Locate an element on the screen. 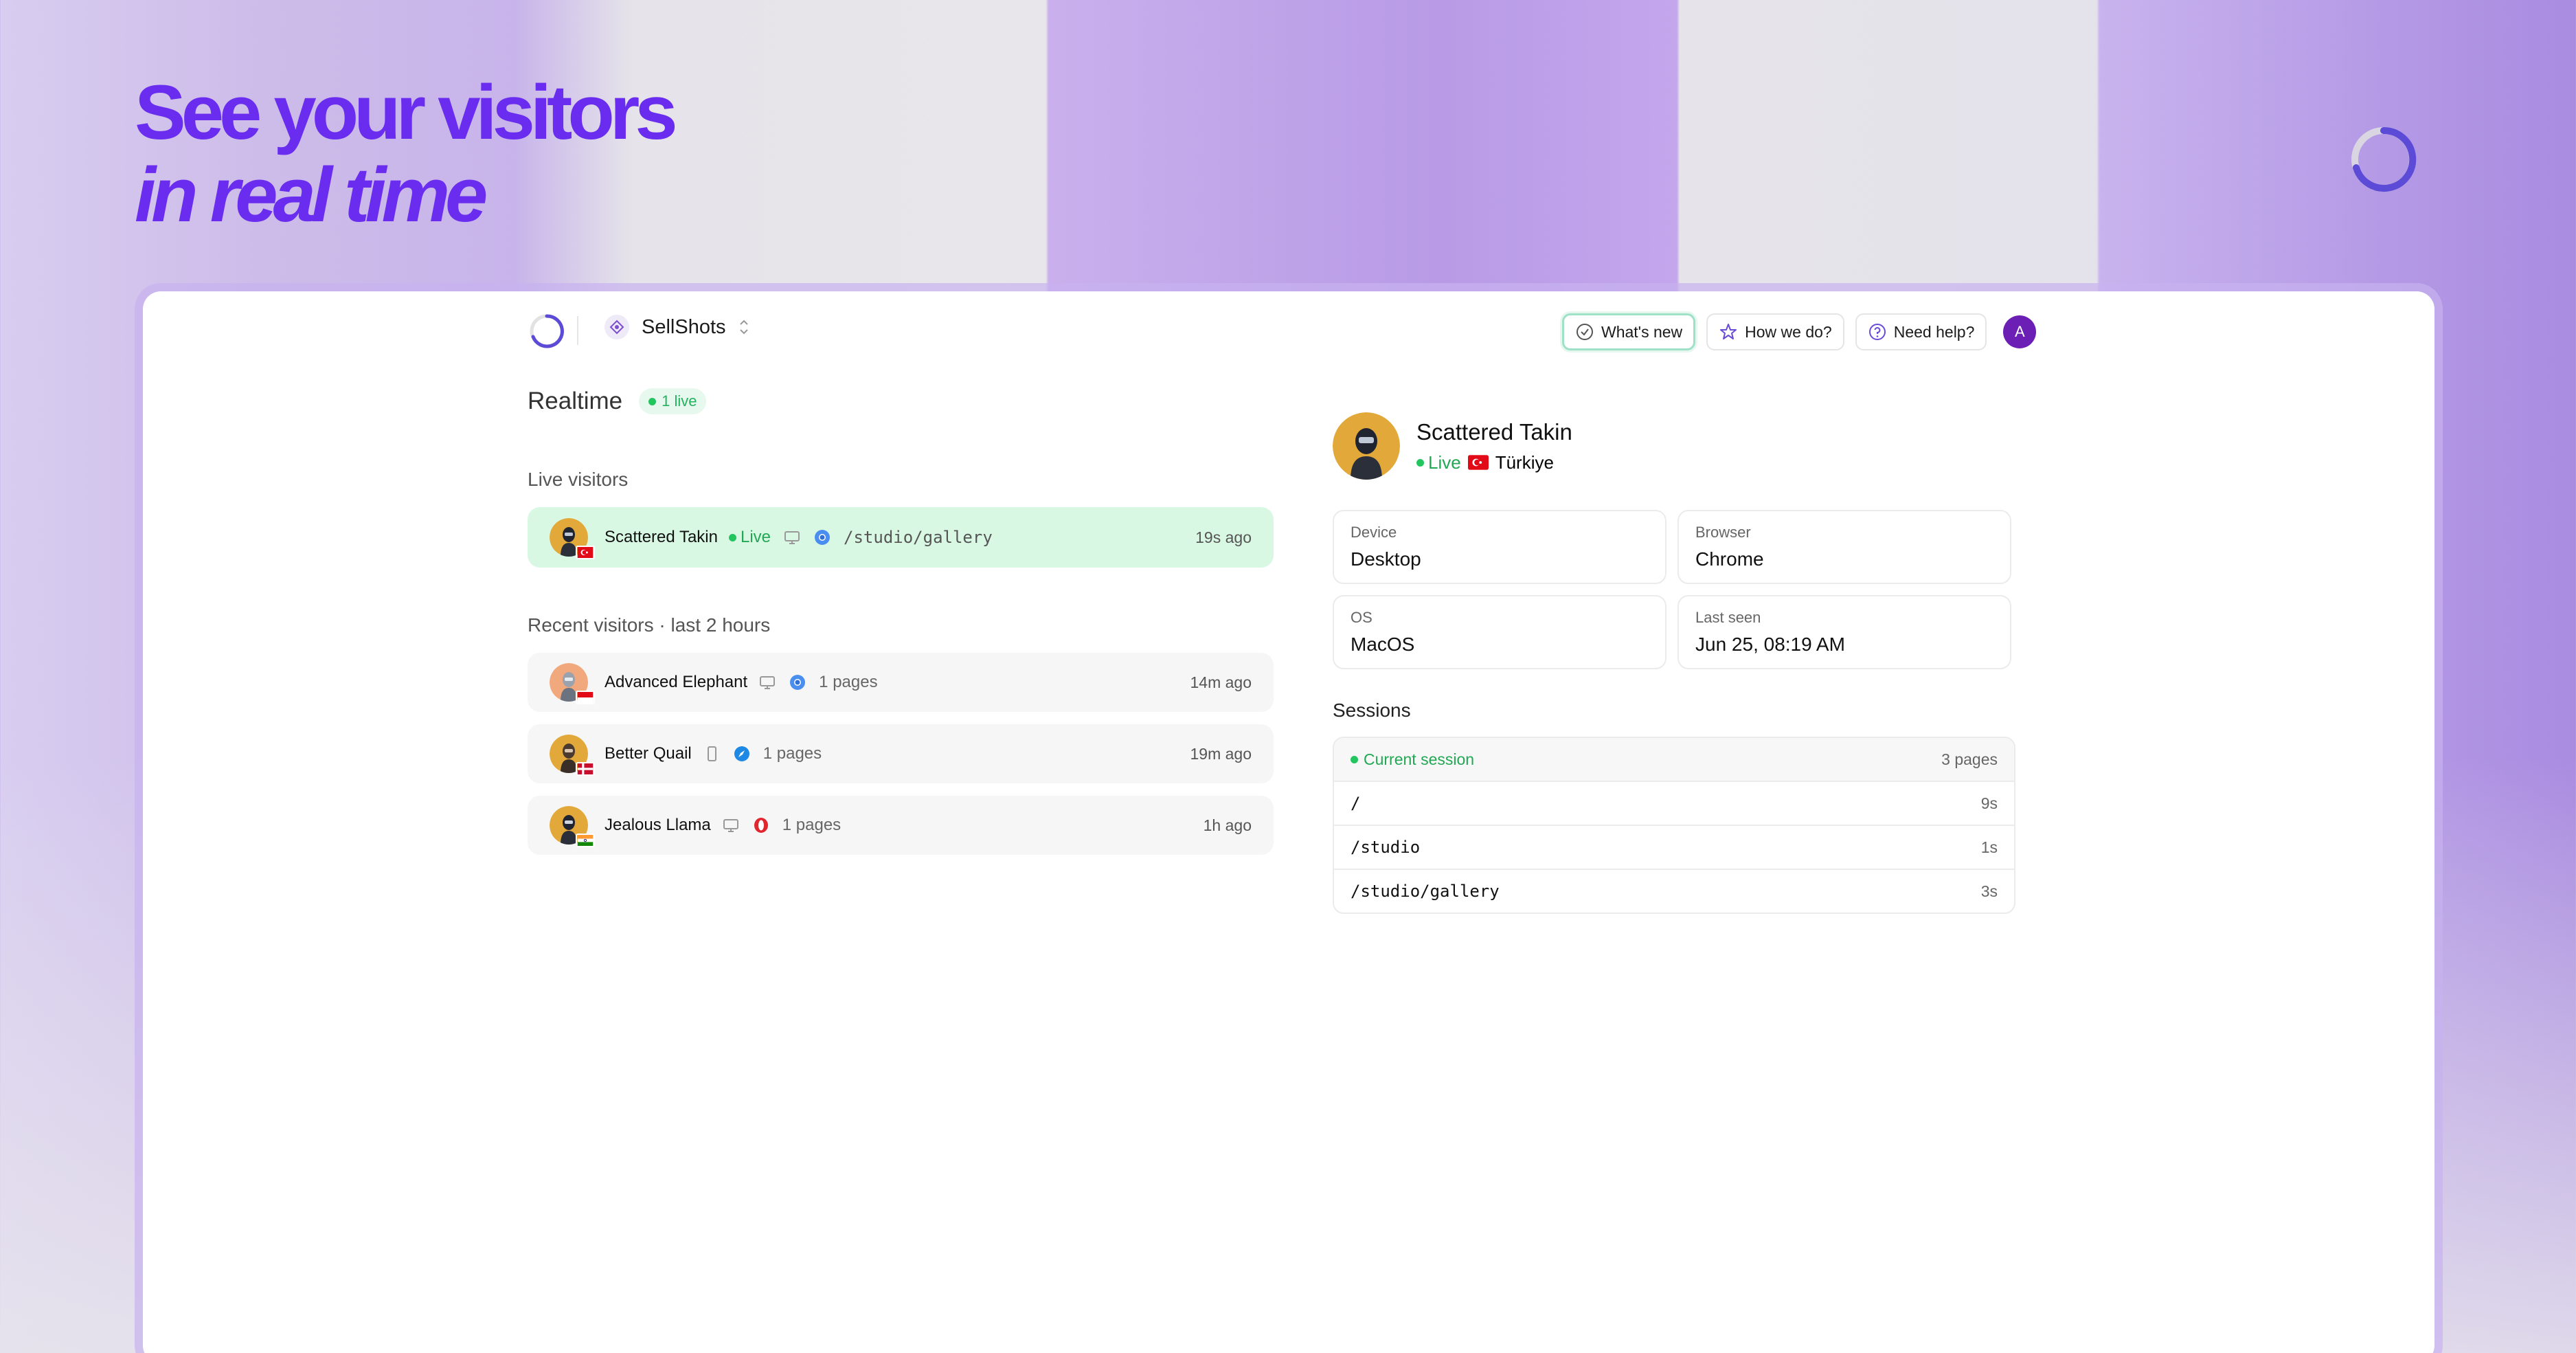 Image resolution: width=2576 pixels, height=1353 pixels. live-count-badge: 1 live is located at coordinates (673, 401).